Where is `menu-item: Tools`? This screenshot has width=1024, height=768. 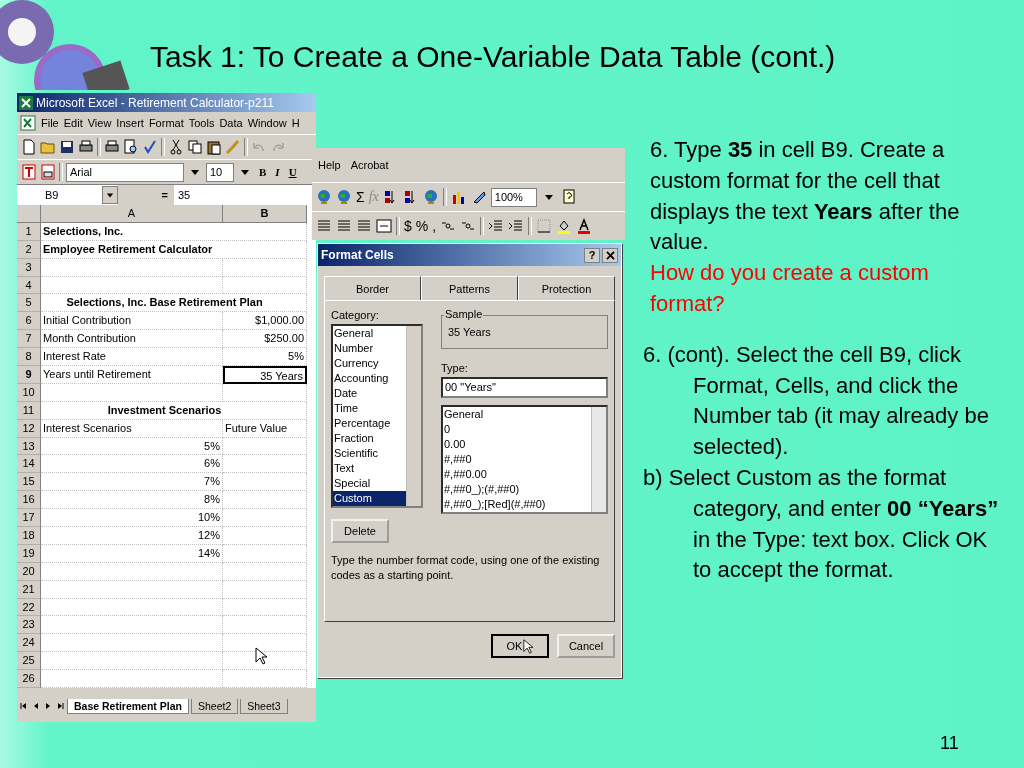
menu-item: Tools is located at coordinates (201, 123).